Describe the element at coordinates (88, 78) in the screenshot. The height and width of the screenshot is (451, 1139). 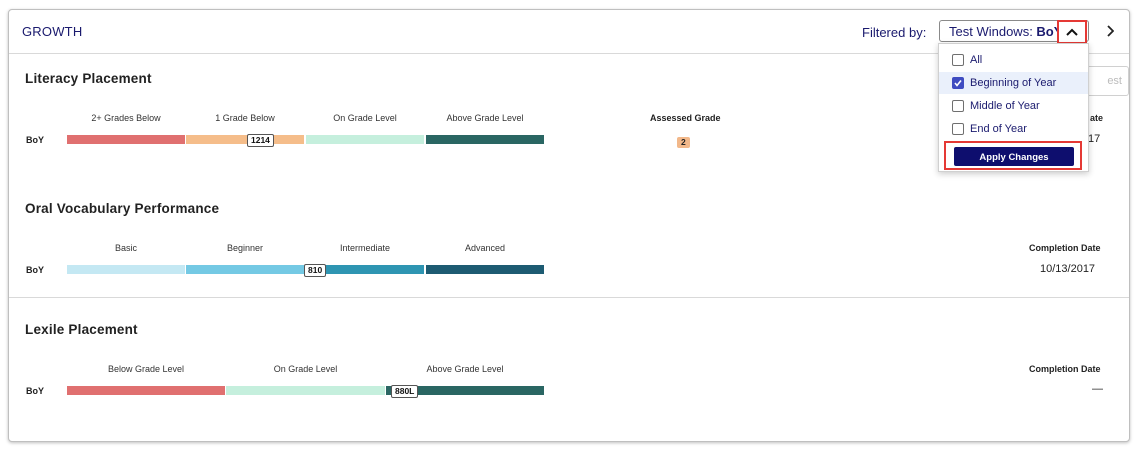
I see `literacy-title: Literacy Placement` at that location.